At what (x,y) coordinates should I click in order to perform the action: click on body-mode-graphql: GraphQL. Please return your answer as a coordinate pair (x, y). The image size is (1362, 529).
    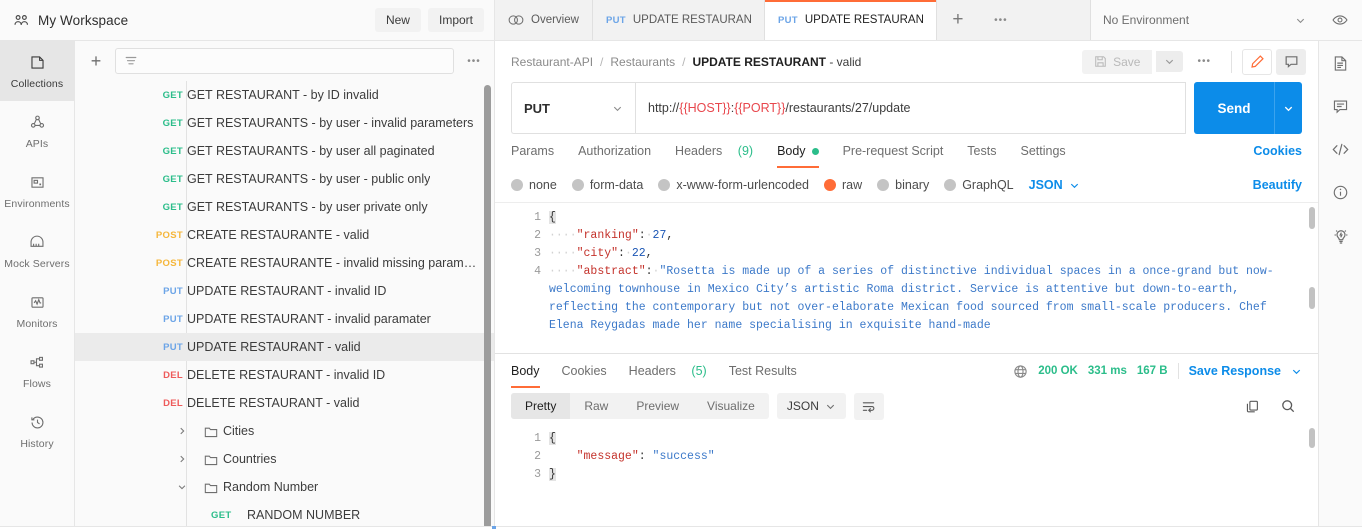
    Looking at the image, I should click on (979, 185).